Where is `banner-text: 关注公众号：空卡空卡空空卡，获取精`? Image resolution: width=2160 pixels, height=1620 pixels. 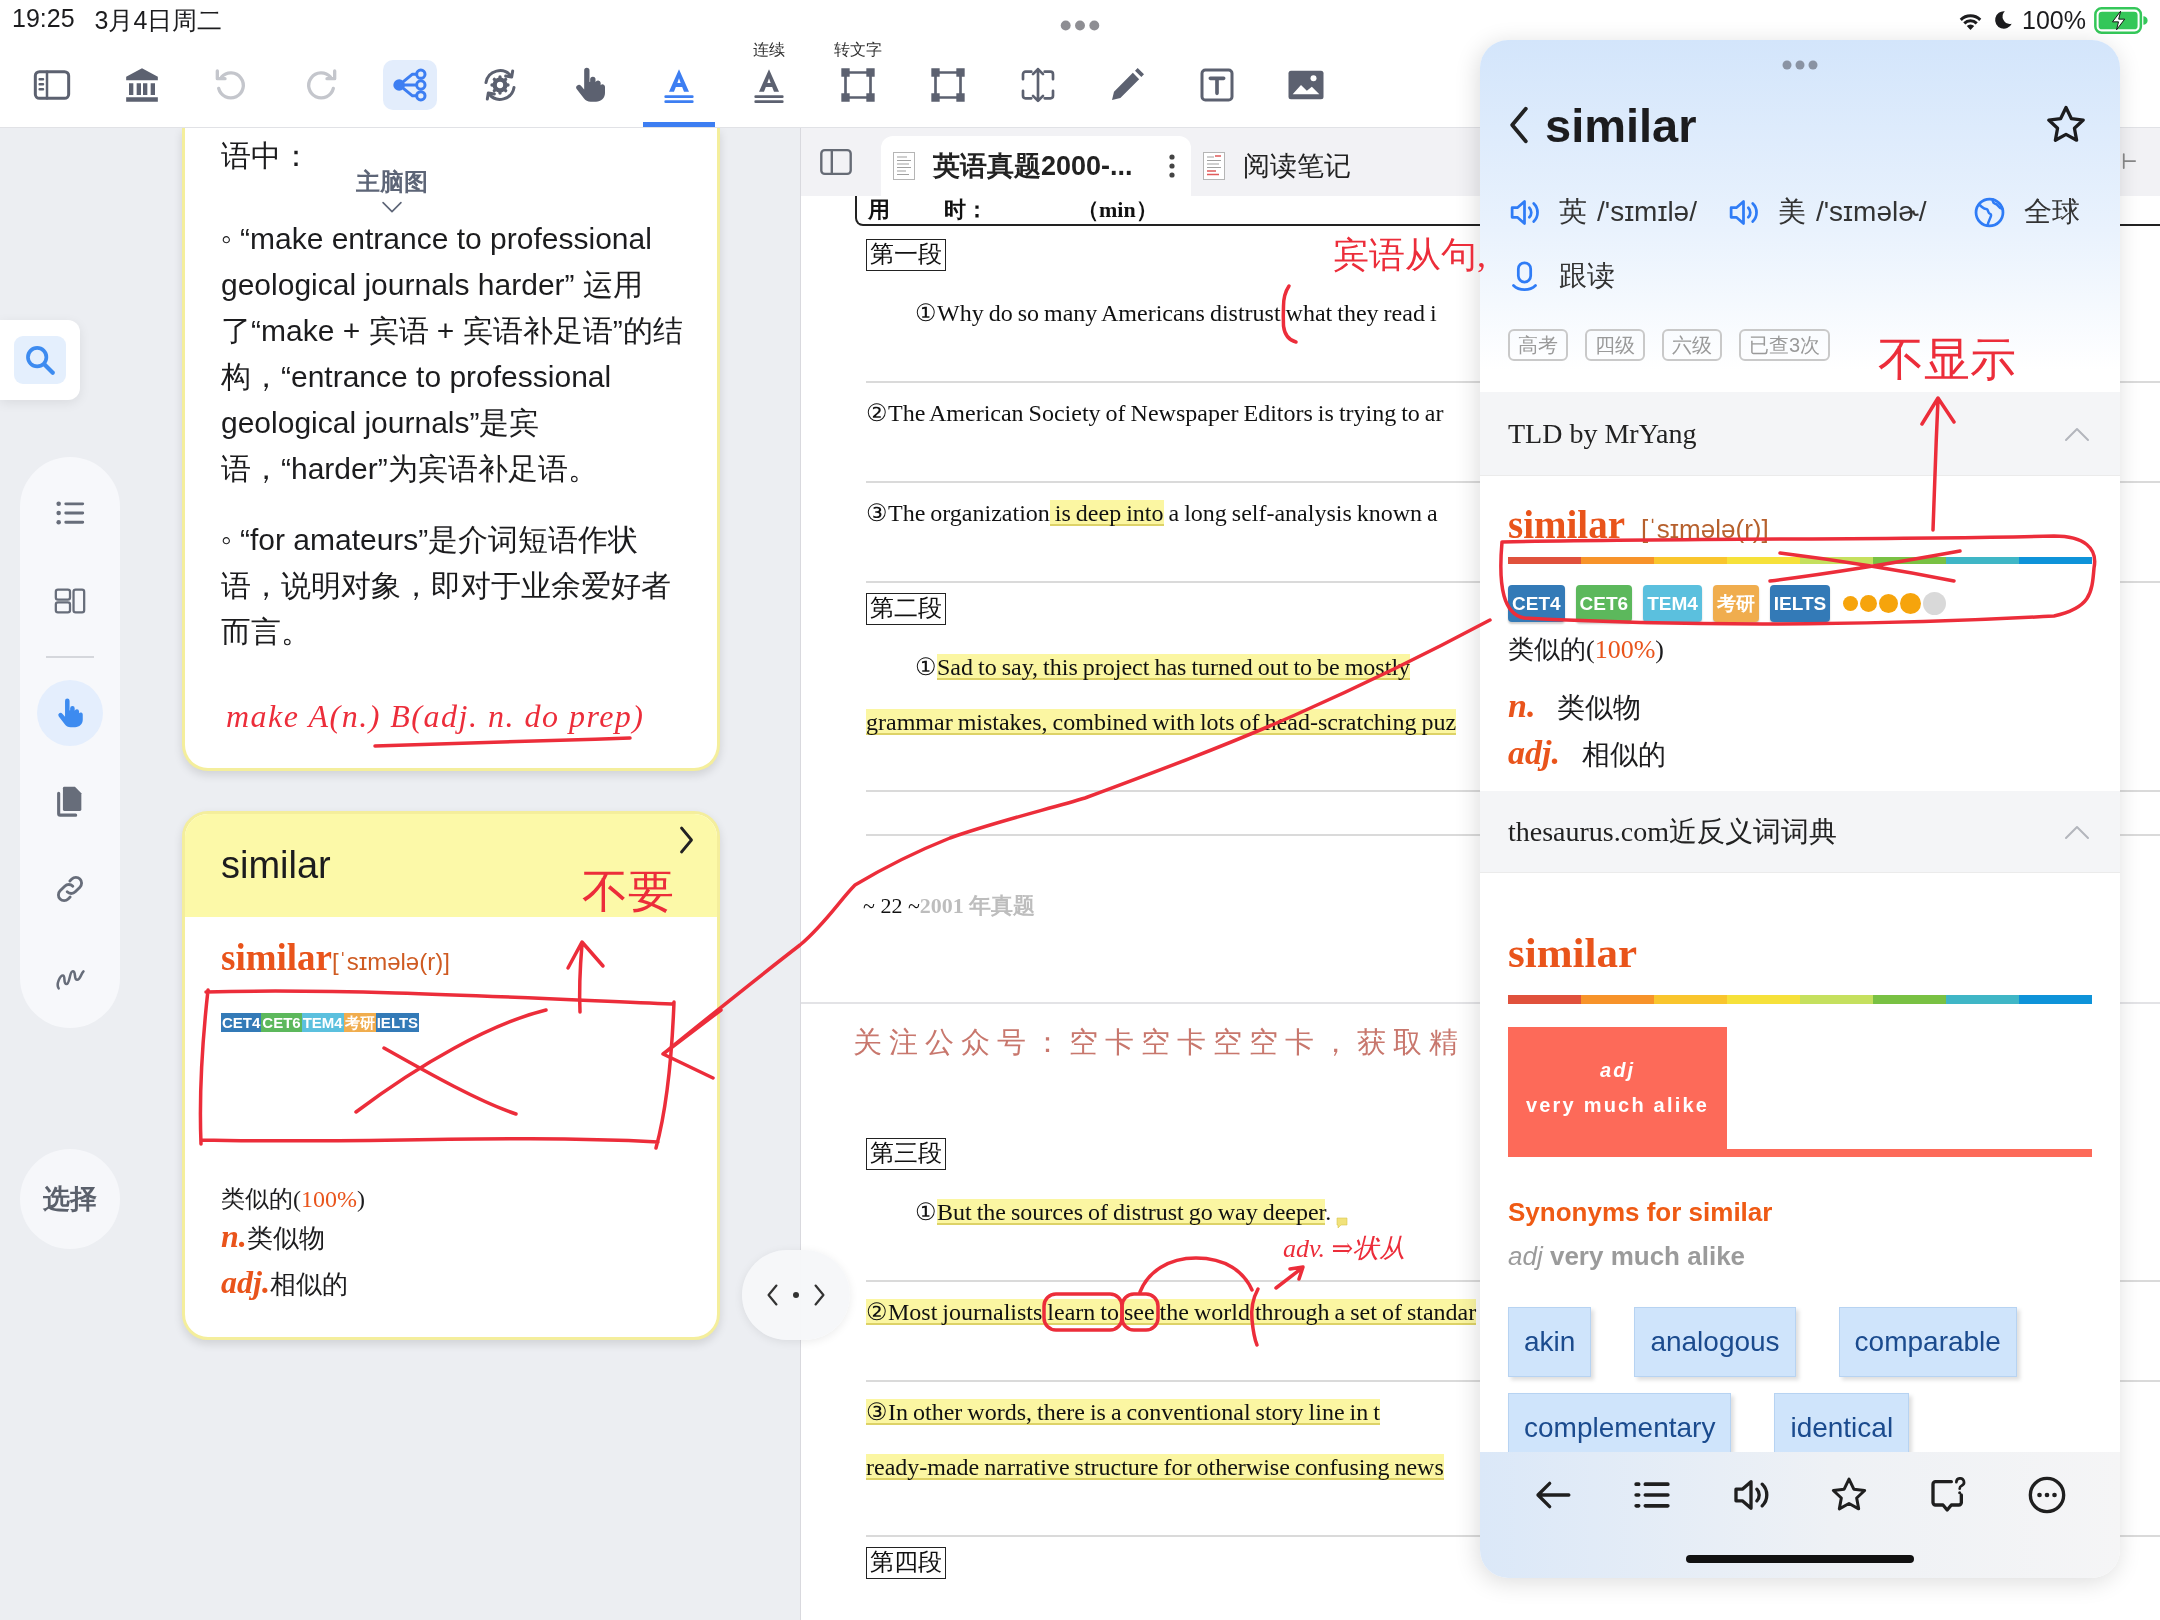 banner-text: 关注公众号：空卡空卡空空卡，获取精 is located at coordinates (1159, 1042).